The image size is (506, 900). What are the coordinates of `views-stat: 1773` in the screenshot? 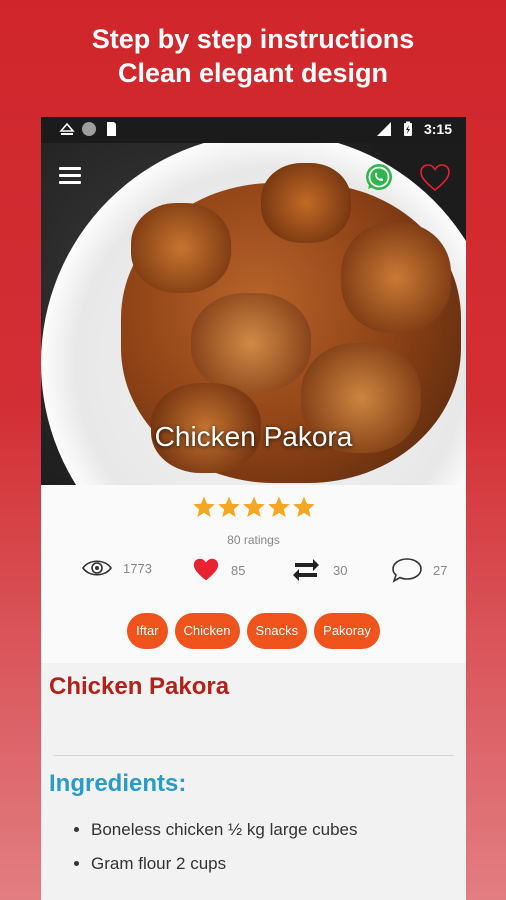 It's located at (116, 568).